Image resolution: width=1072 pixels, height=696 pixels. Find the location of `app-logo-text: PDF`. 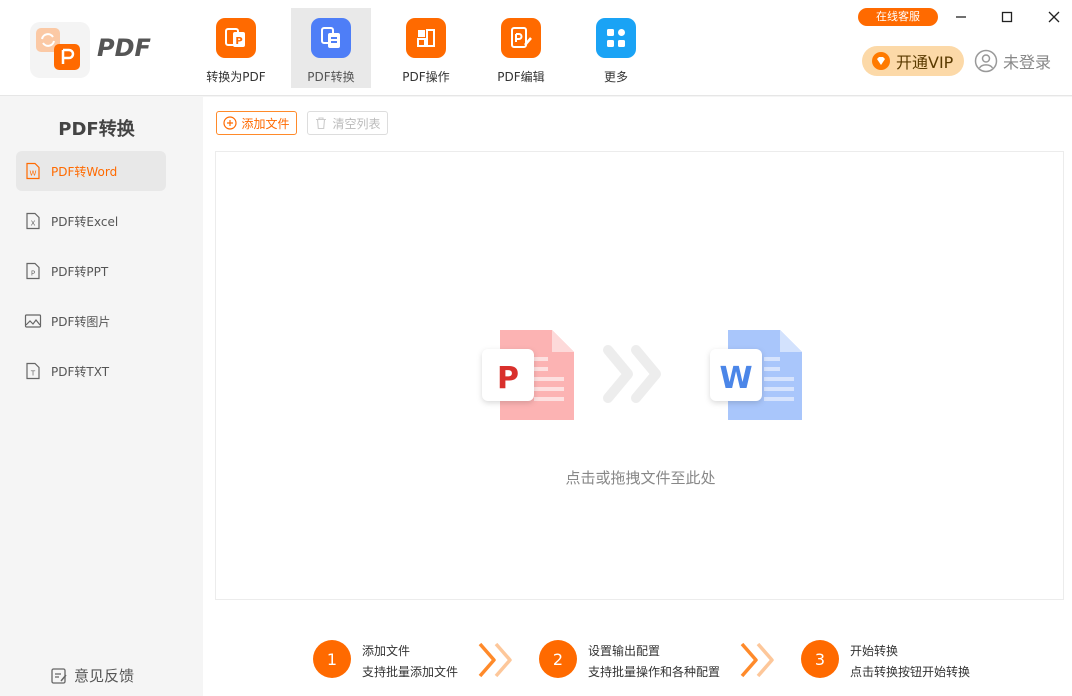

app-logo-text: PDF is located at coordinates (124, 48).